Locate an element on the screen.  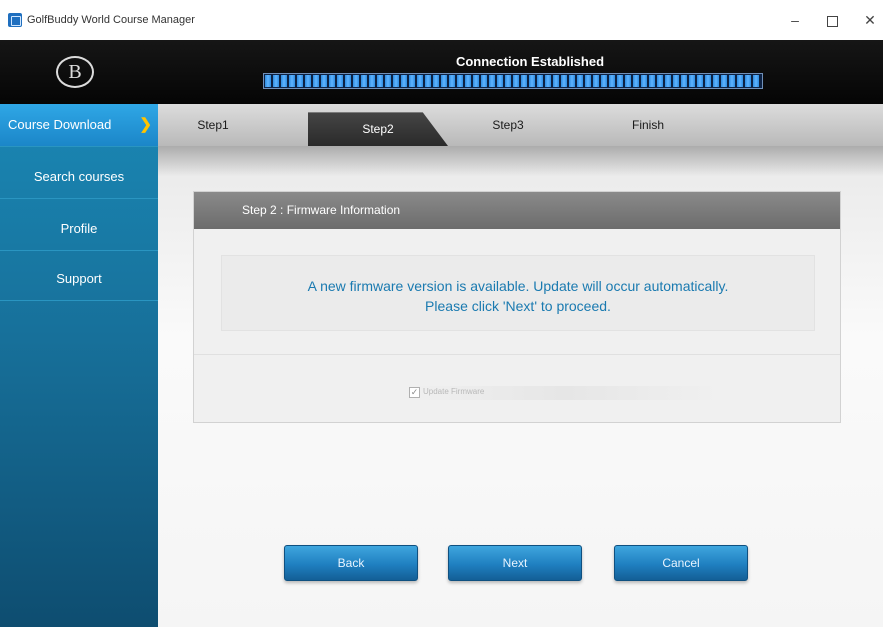
update-firmware-checkbox: ✓ is located at coordinates (414, 392).